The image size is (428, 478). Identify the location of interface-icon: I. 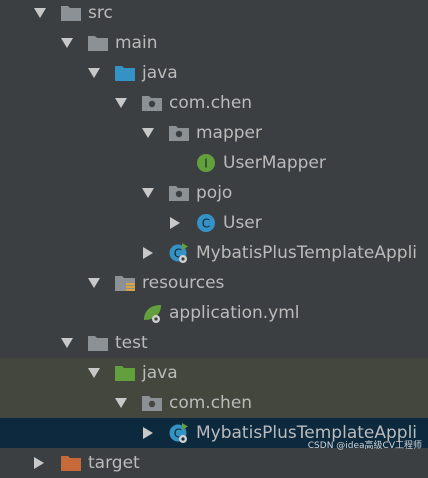
(206, 163).